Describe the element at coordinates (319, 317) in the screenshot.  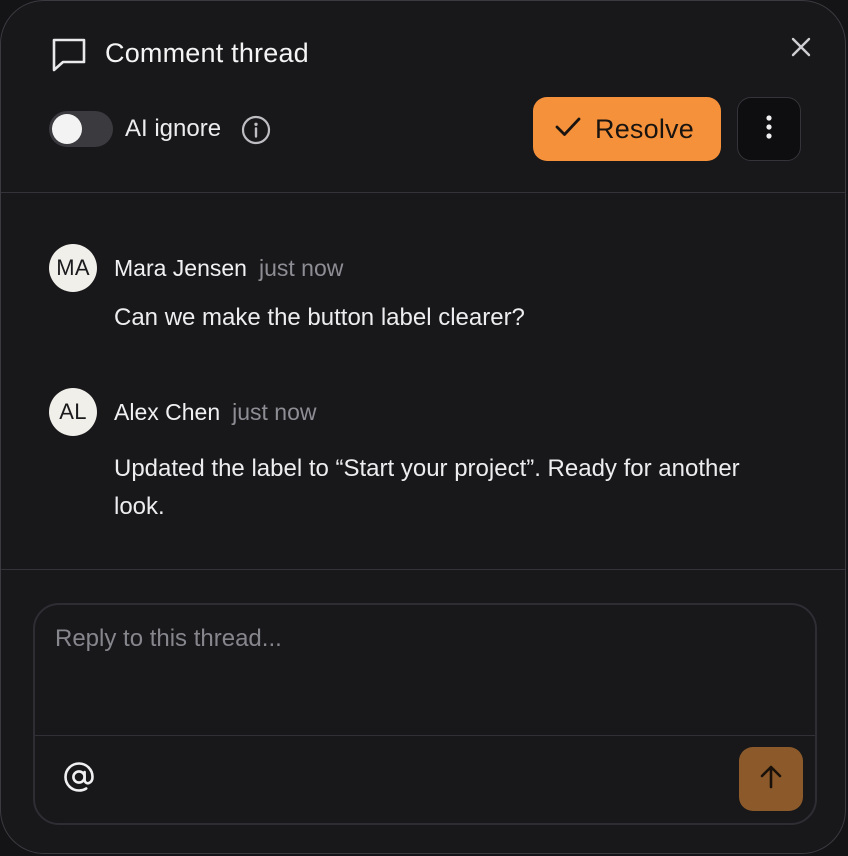
I see `comment-text: Can we make the button label clearer?` at that location.